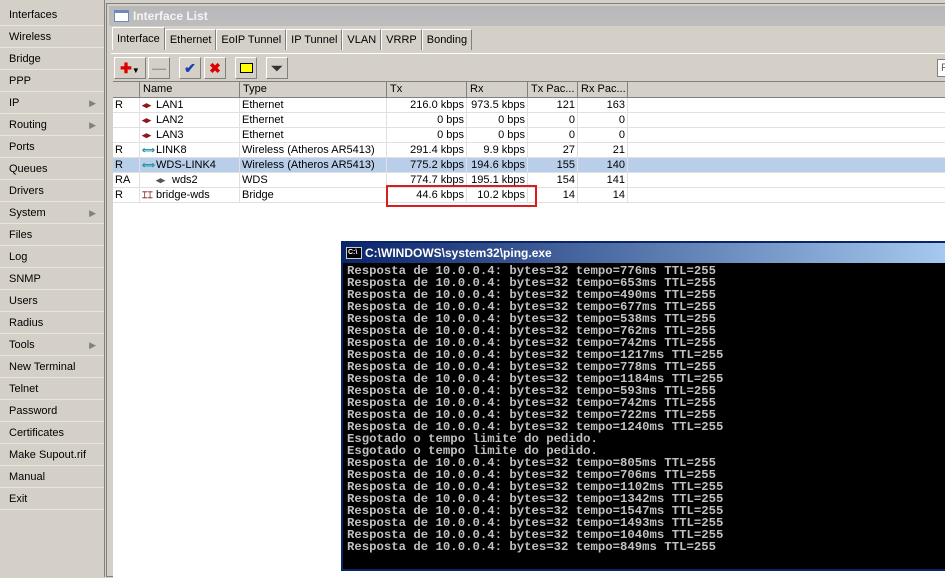 This screenshot has width=945, height=578. I want to click on sidebar-item-radius: Radius, so click(52, 323).